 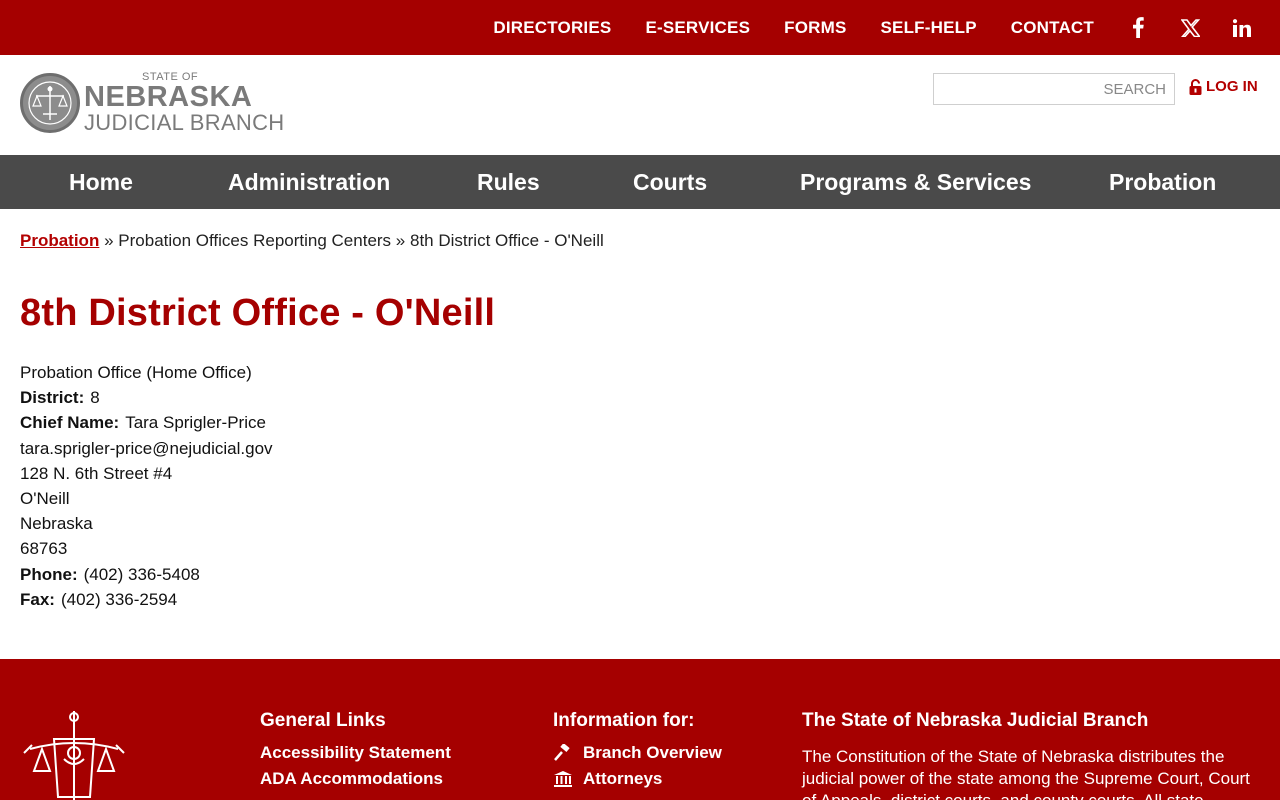 I want to click on footer-branch-overview-label: Branch Overview, so click(x=652, y=752).